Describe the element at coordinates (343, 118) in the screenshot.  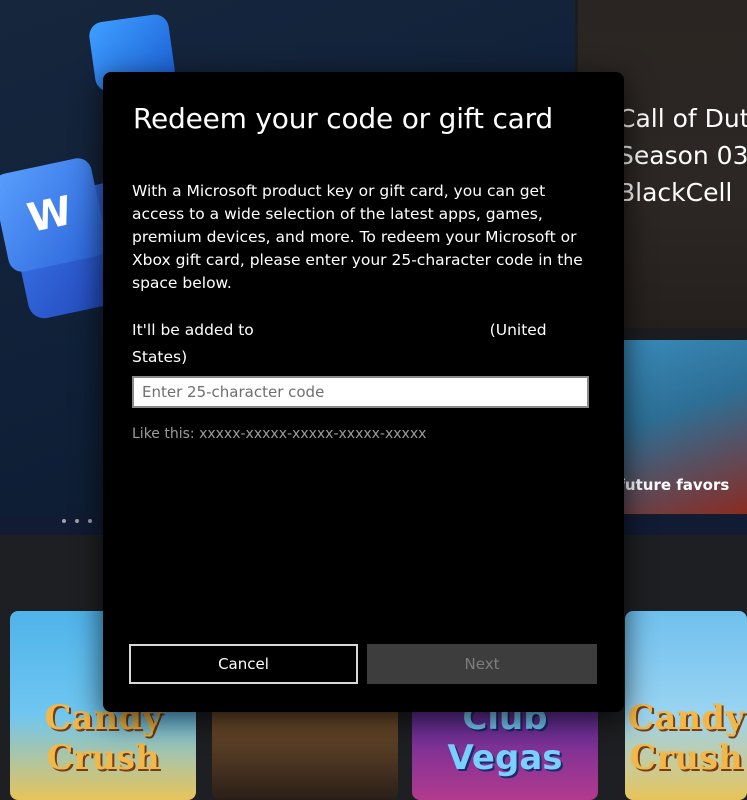
I see `dialog-title: Redeem your code or gift card` at that location.